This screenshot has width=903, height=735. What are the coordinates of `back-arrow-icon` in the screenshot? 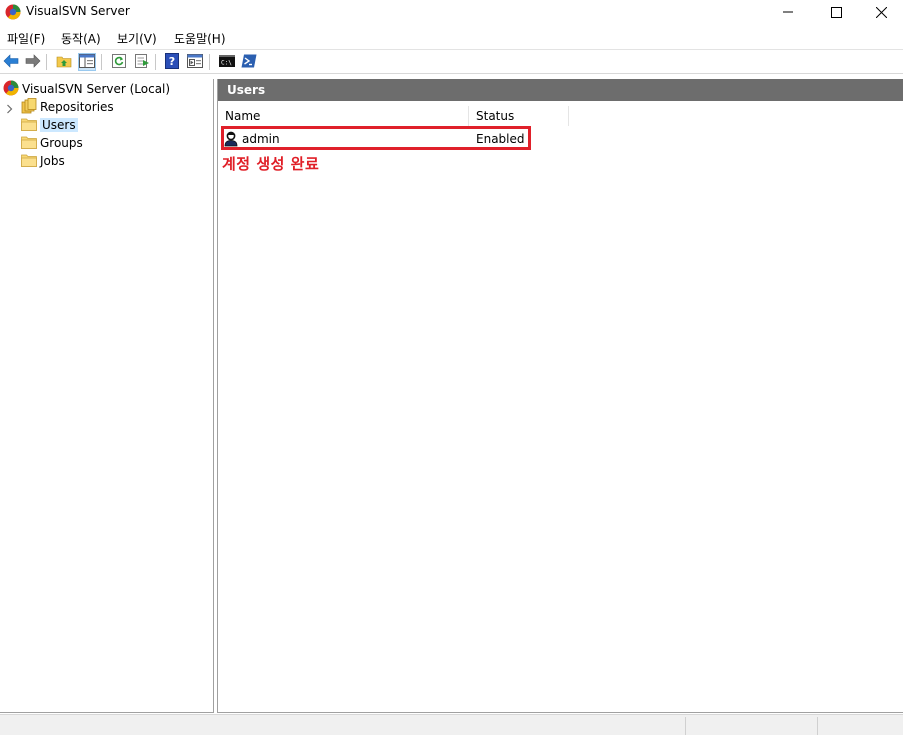 It's located at (11, 62).